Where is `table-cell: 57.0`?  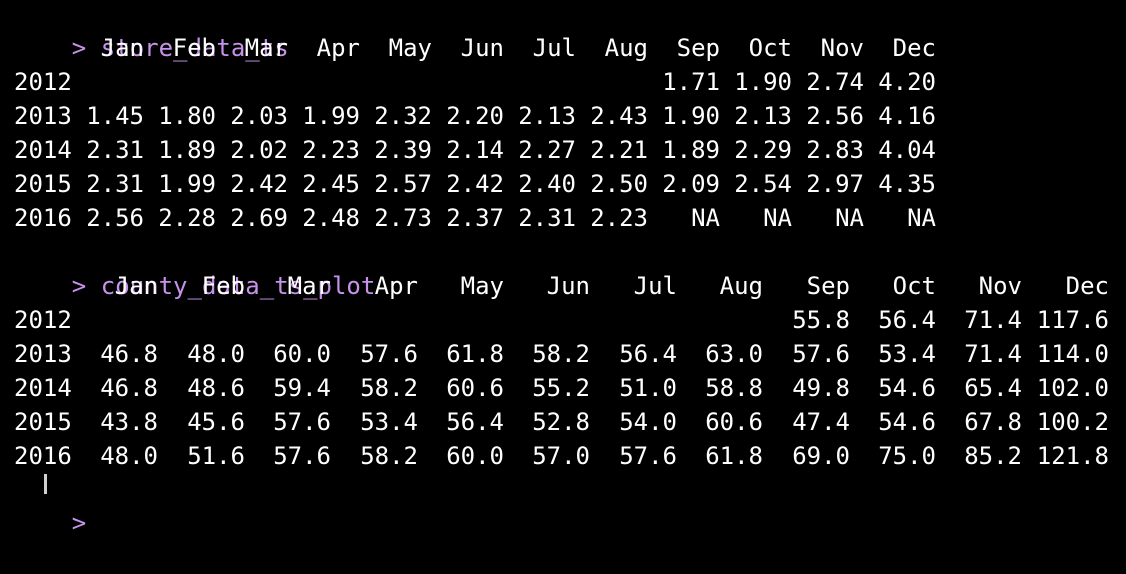 table-cell: 57.0 is located at coordinates (561, 456).